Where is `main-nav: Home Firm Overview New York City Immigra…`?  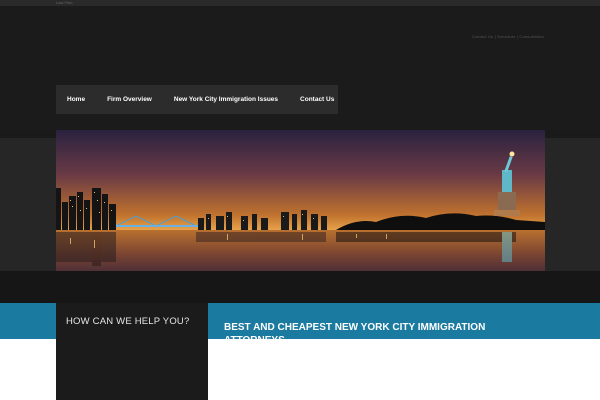 main-nav: Home Firm Overview New York City Immigra… is located at coordinates (197, 99).